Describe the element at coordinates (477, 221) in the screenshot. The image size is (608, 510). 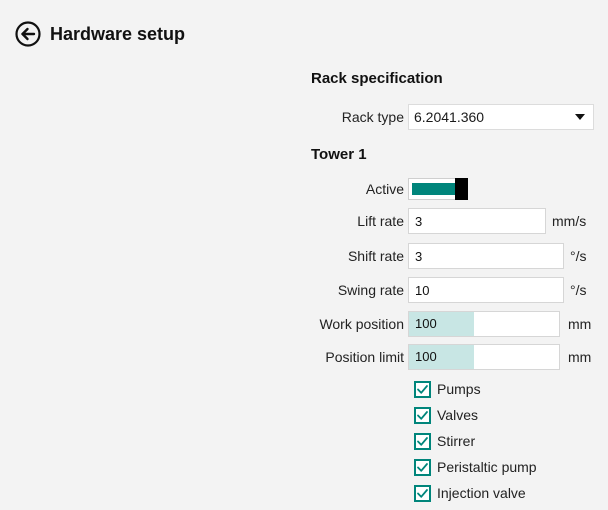
I see `lift-rate-input` at that location.